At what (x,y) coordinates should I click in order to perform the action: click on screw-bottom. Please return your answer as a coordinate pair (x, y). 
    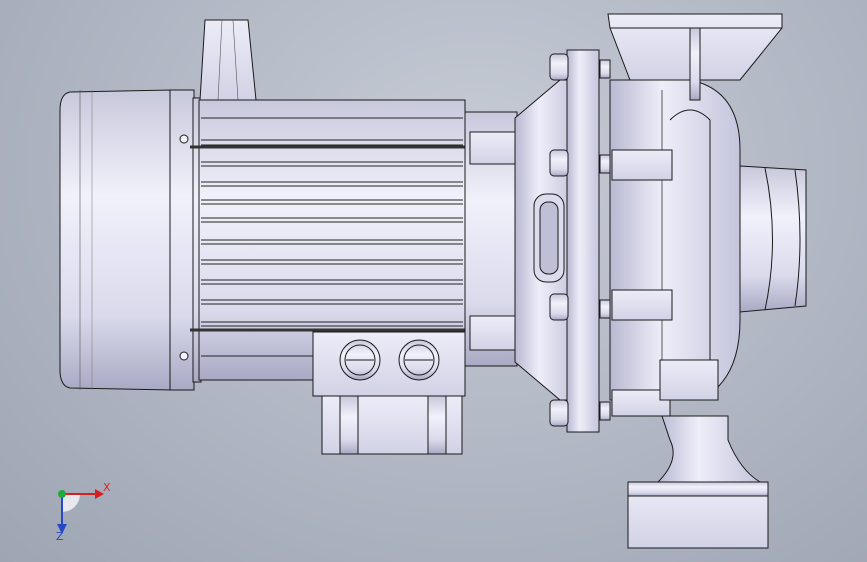
    Looking at the image, I should click on (184, 356).